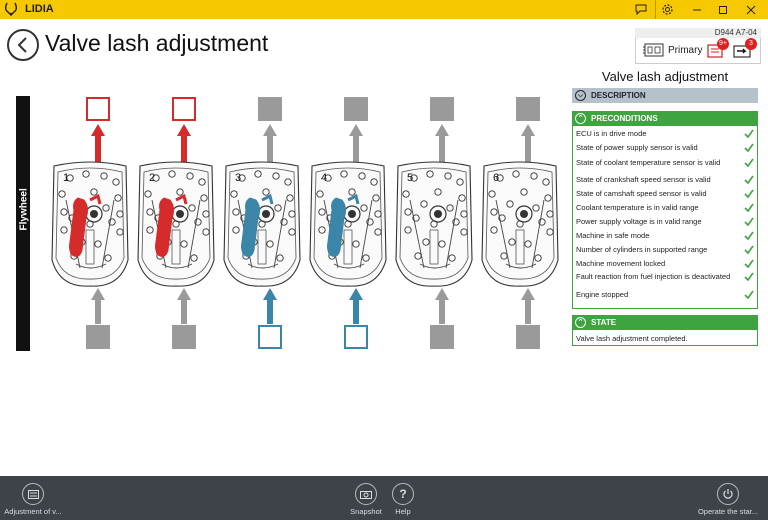 This screenshot has height=520, width=768. I want to click on power-icon, so click(728, 494).